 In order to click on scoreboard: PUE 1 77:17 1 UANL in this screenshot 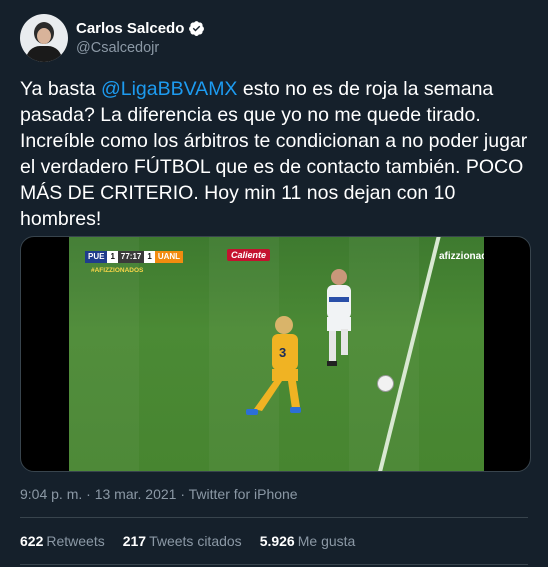, I will do `click(134, 257)`.